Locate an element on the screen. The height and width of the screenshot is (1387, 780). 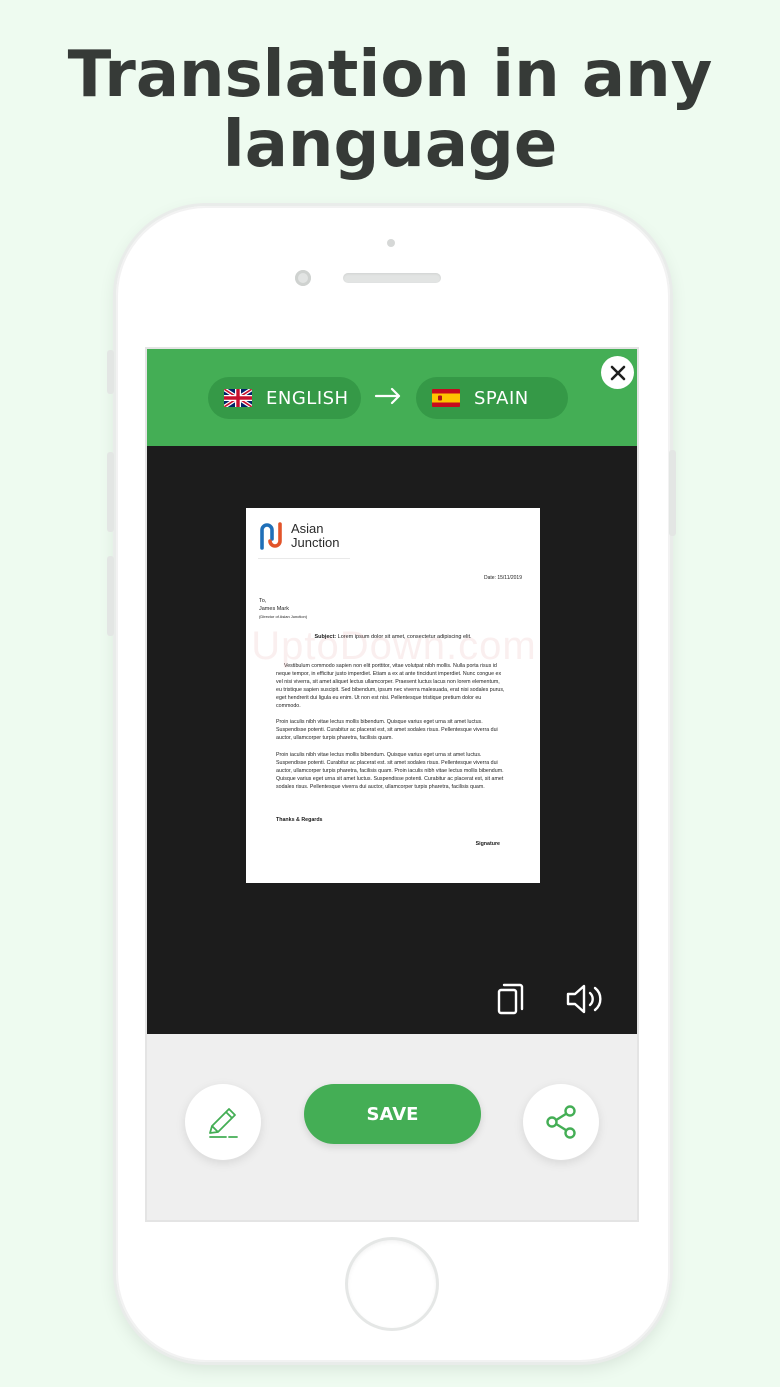
recipient-to-label: To, is located at coordinates (263, 601).